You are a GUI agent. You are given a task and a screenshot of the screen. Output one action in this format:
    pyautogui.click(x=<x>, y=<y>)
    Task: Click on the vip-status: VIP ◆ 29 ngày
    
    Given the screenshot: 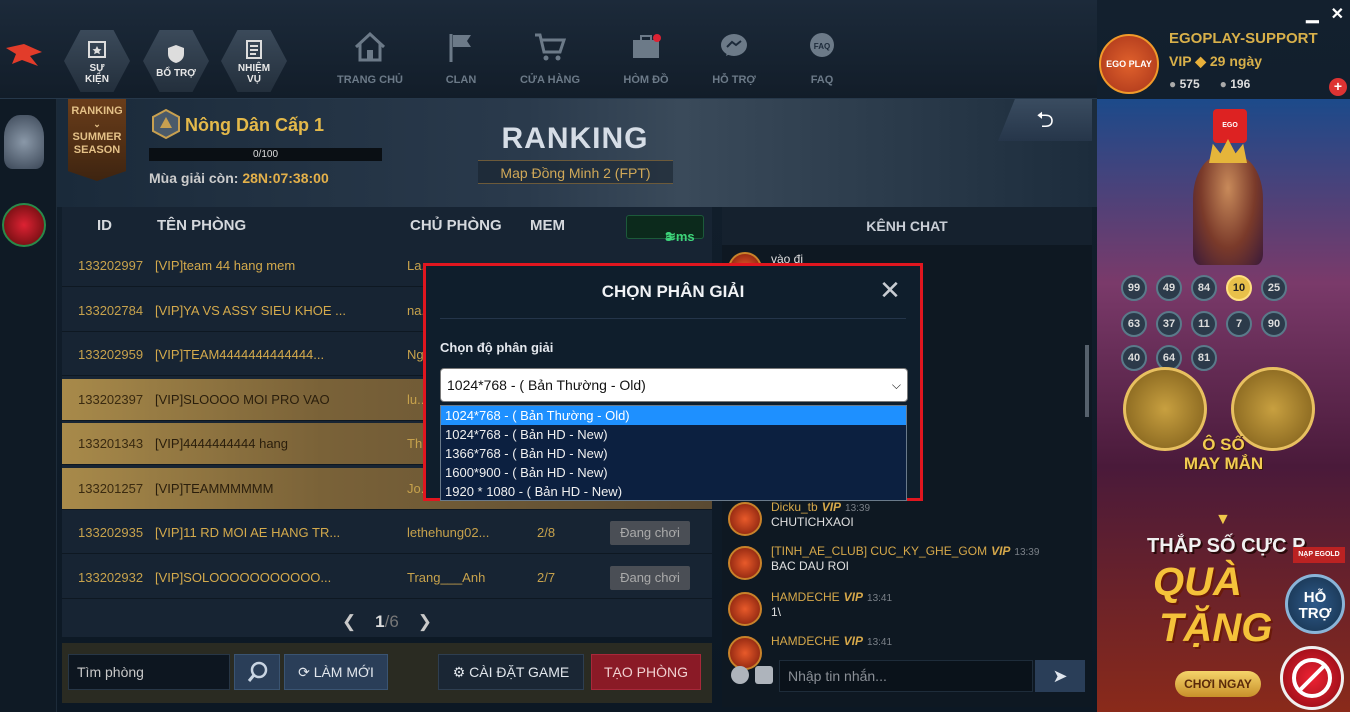 What is the action you would take?
    pyautogui.click(x=1215, y=61)
    